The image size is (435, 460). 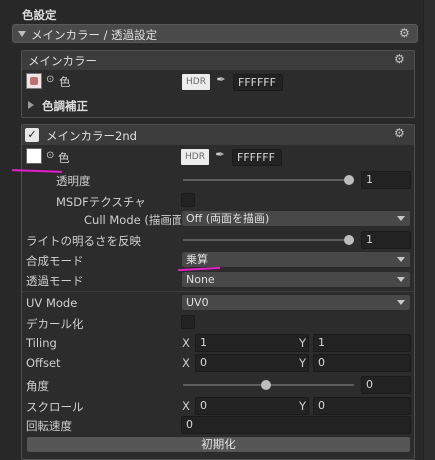 What do you see at coordinates (136, 220) in the screenshot?
I see `cull-mode-label: Cull Mode (描画面)` at bounding box center [136, 220].